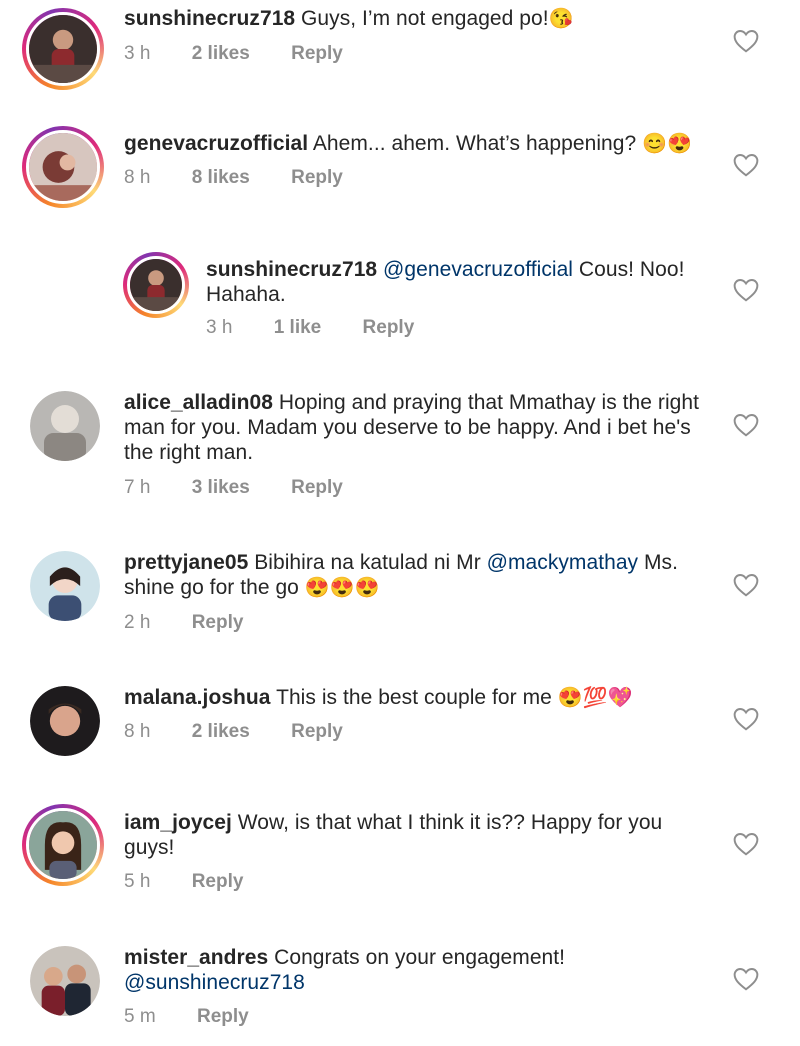  Describe the element at coordinates (140, 1016) in the screenshot. I see `comment-time: 5 m` at that location.